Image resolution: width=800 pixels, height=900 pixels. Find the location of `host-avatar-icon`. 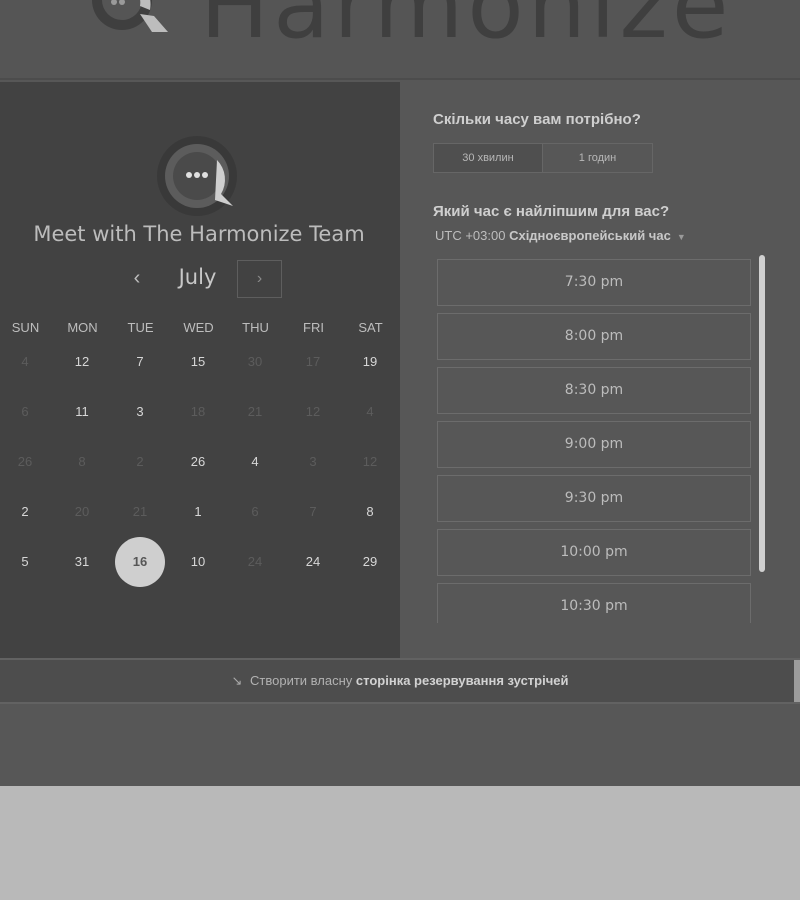

host-avatar-icon is located at coordinates (197, 176).